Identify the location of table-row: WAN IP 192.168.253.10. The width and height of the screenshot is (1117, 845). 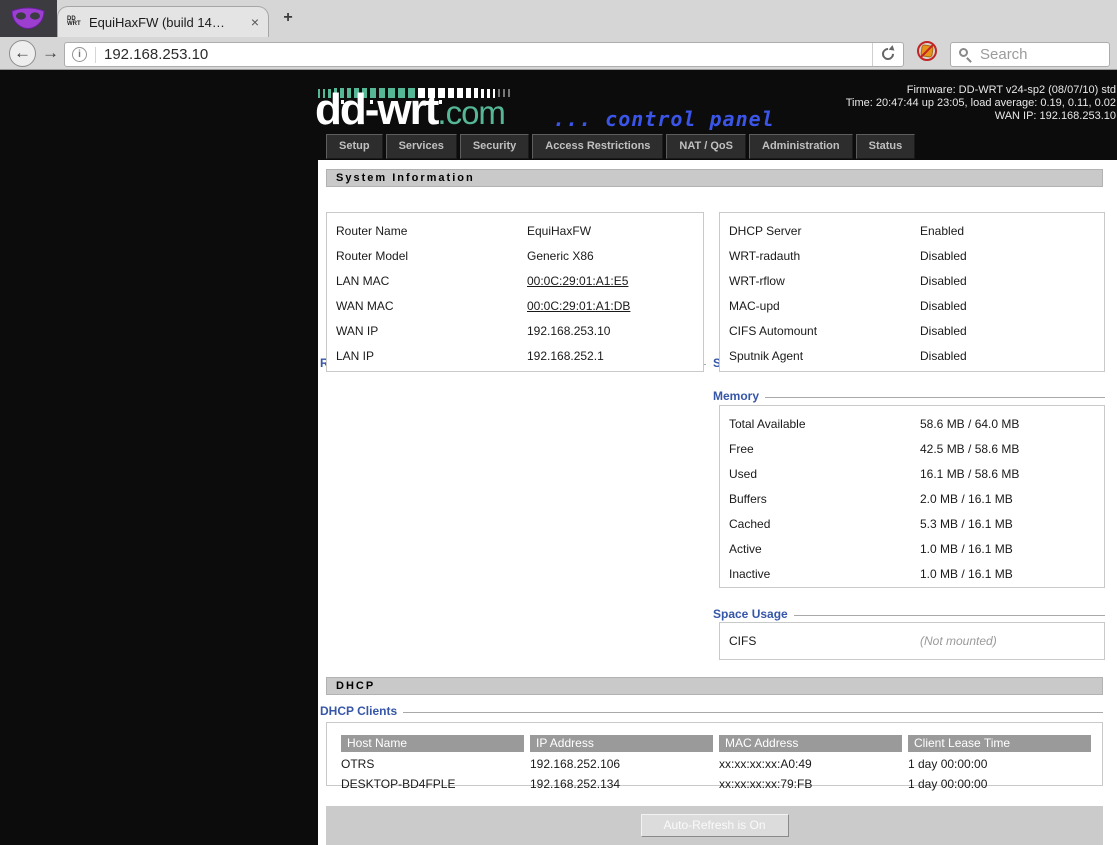
(515, 330).